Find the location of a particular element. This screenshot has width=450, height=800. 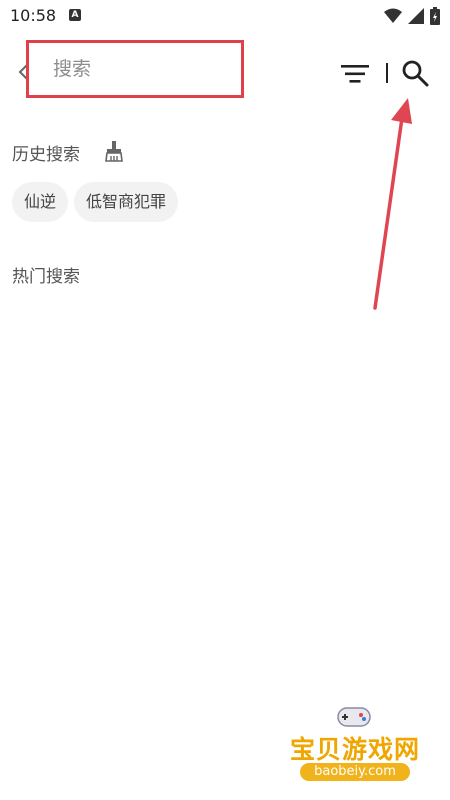

history-tag: 仙逆 is located at coordinates (40, 202).